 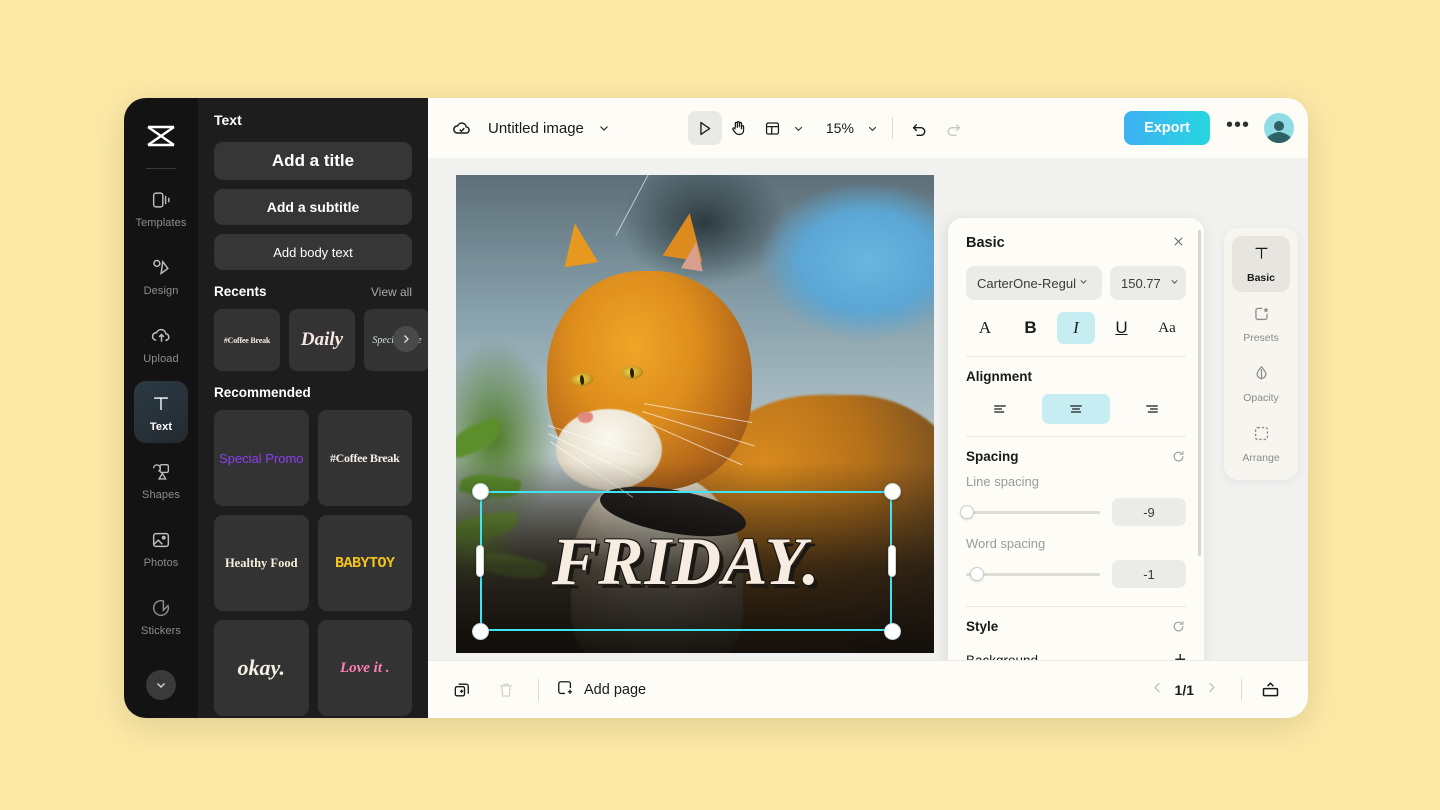 What do you see at coordinates (1157, 689) in the screenshot?
I see `prev-page-button` at bounding box center [1157, 689].